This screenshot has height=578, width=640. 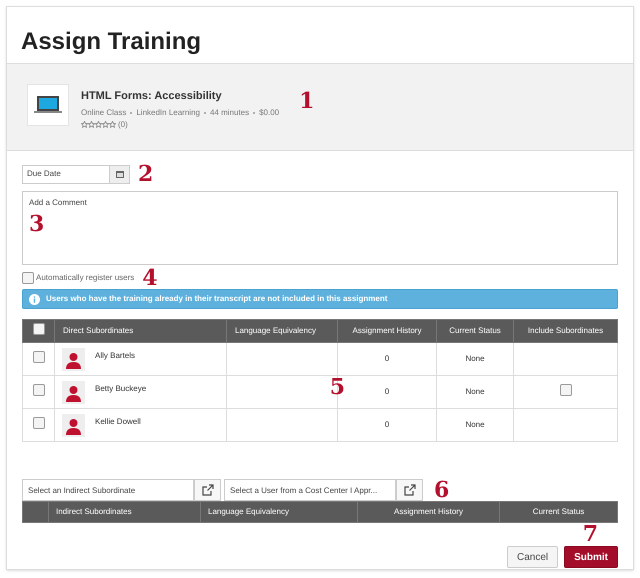 What do you see at coordinates (48, 105) in the screenshot?
I see `laptop-icon` at bounding box center [48, 105].